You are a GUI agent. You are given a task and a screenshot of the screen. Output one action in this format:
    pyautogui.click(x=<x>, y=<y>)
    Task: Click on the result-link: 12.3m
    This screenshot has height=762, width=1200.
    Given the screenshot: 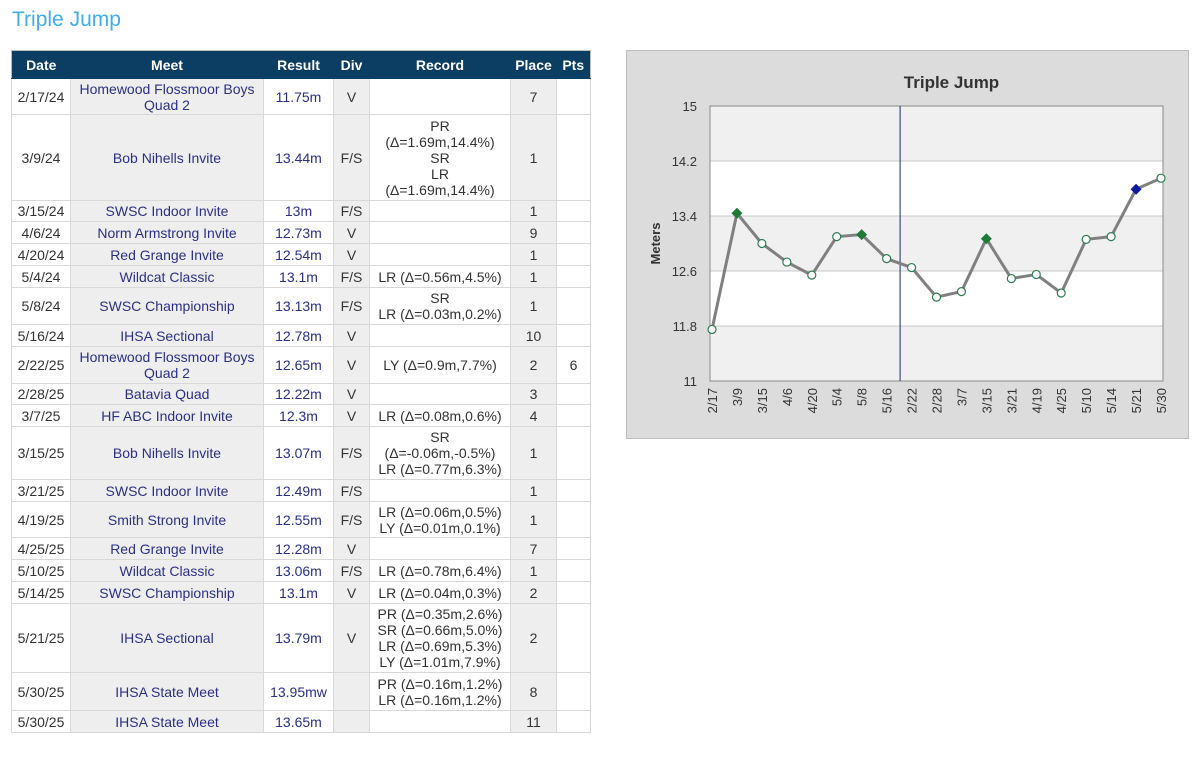 What is the action you would take?
    pyautogui.click(x=298, y=415)
    